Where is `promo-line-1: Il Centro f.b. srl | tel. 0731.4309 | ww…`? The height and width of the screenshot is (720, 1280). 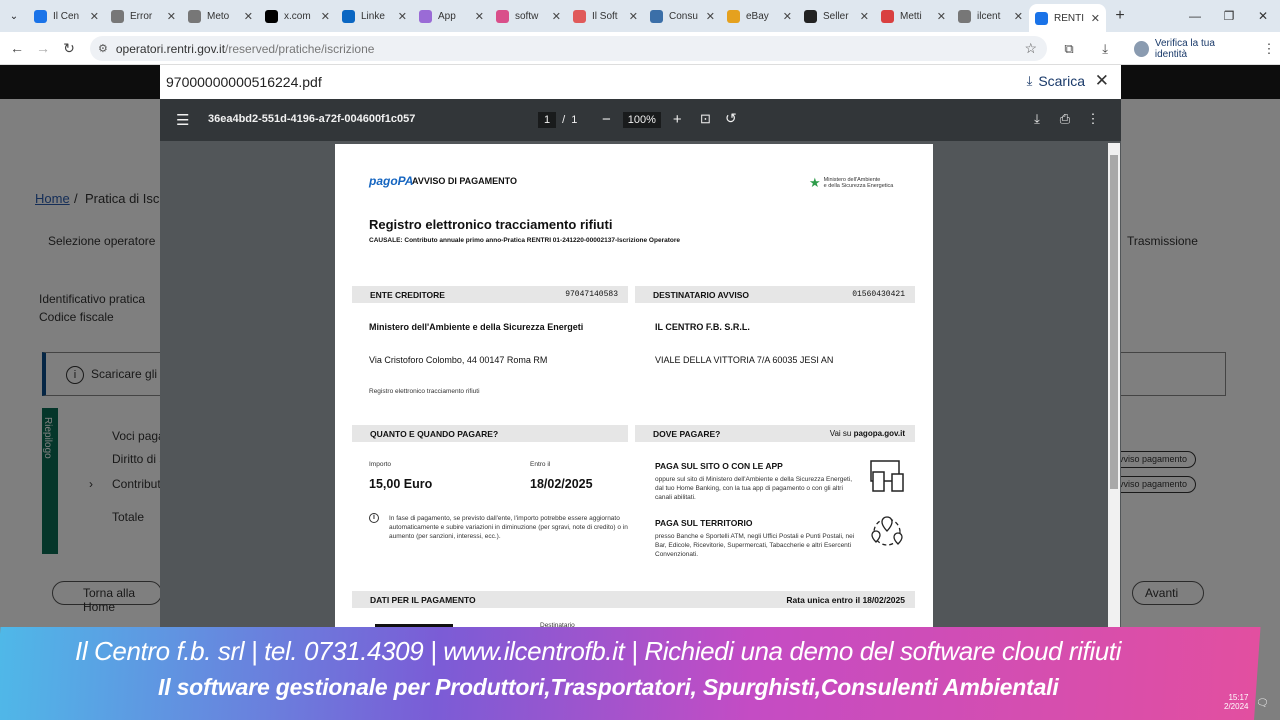
promo-line-1: Il Centro f.b. srl | tel. 0731.4309 | ww… is located at coordinates (598, 651).